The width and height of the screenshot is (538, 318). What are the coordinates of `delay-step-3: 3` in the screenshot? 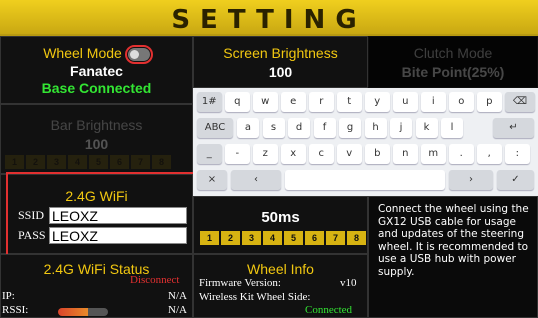 It's located at (251, 238).